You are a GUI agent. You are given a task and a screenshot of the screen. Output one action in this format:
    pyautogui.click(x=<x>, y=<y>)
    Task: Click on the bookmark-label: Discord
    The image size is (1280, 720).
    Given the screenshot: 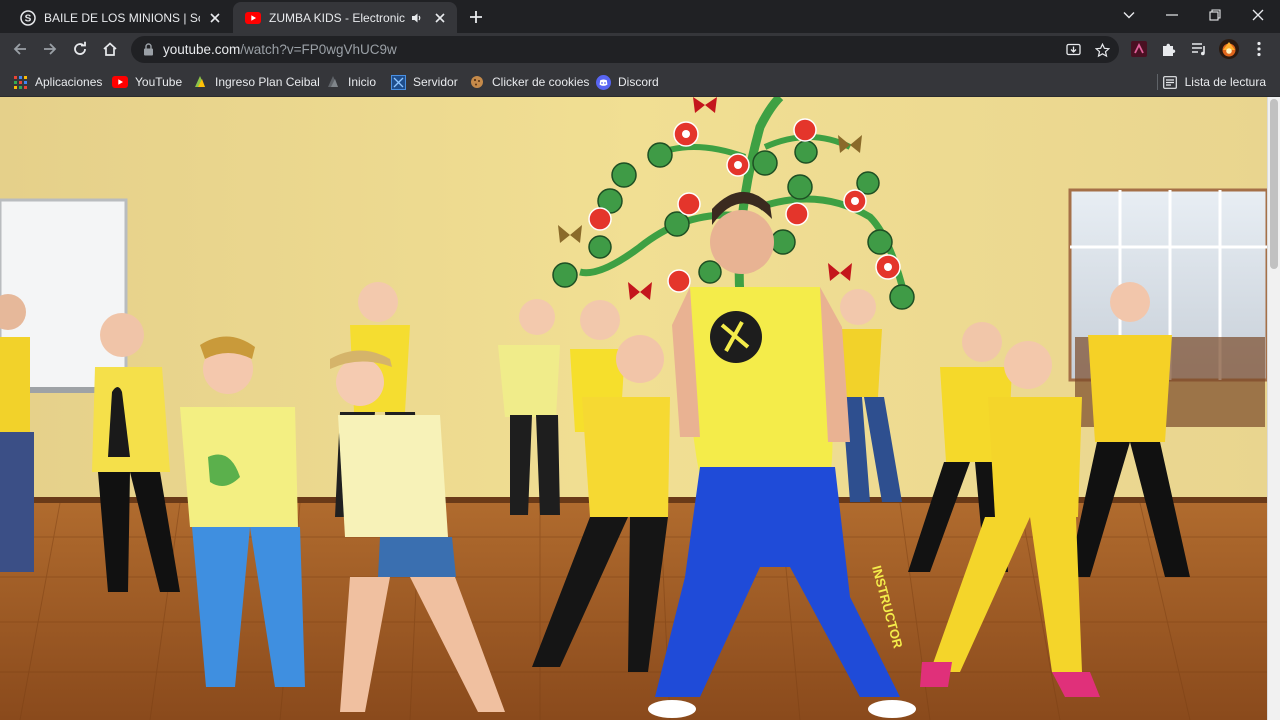 What is the action you would take?
    pyautogui.click(x=638, y=82)
    